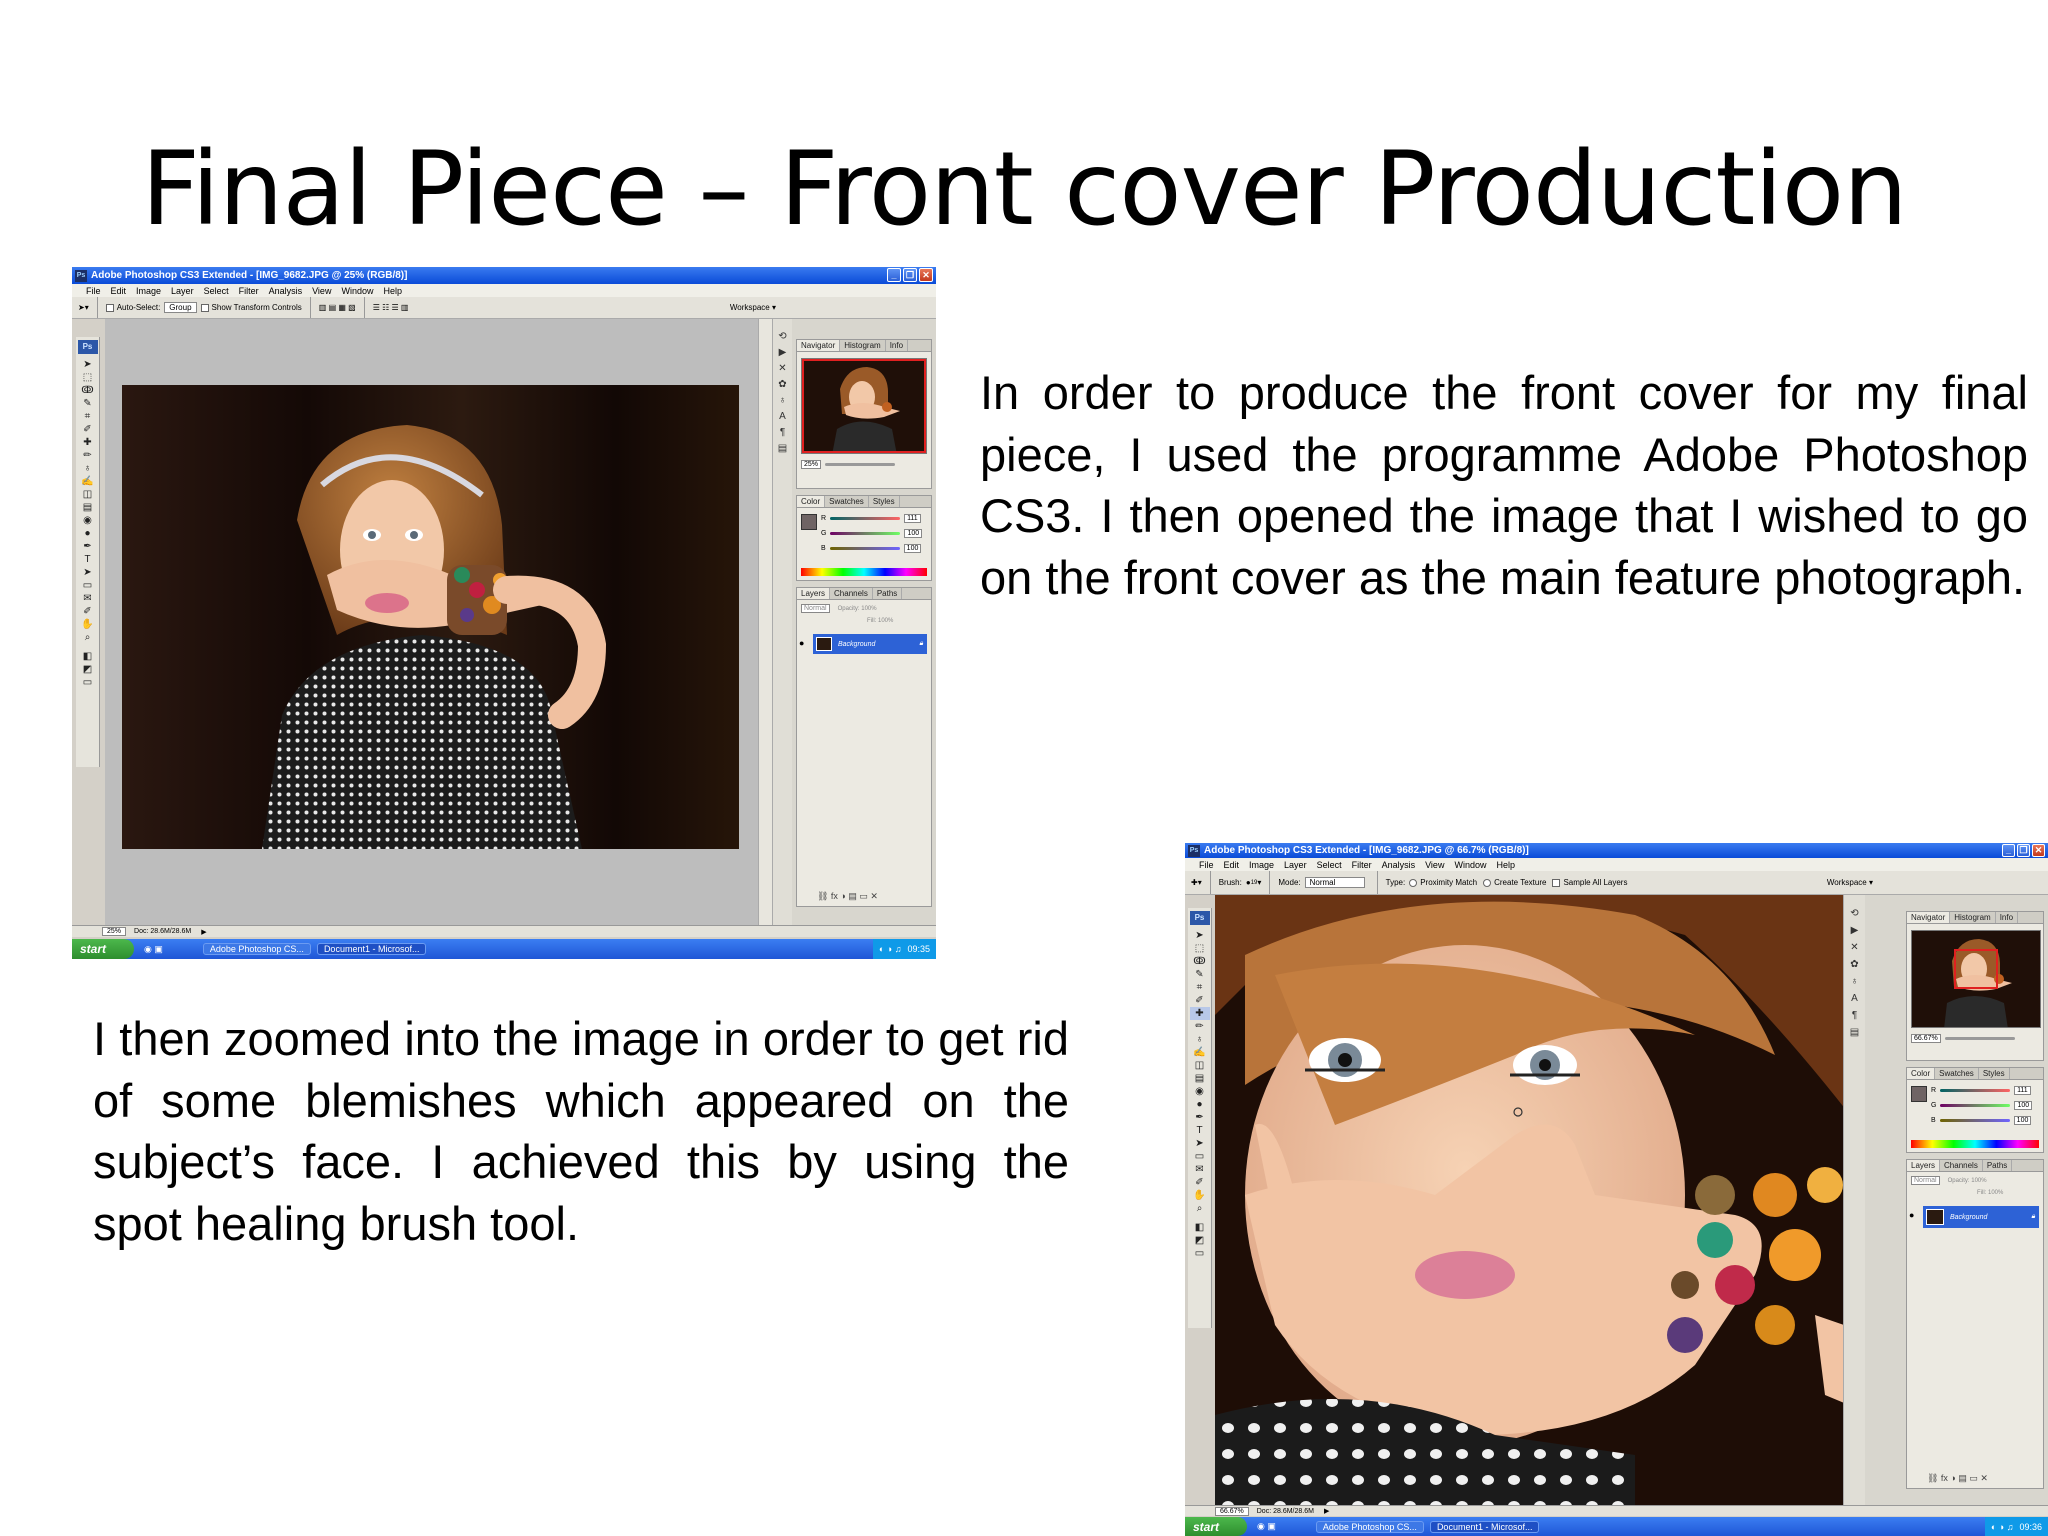  Describe the element at coordinates (1926, 1038) in the screenshot. I see `navigator-zoom-field: 66.67%` at that location.